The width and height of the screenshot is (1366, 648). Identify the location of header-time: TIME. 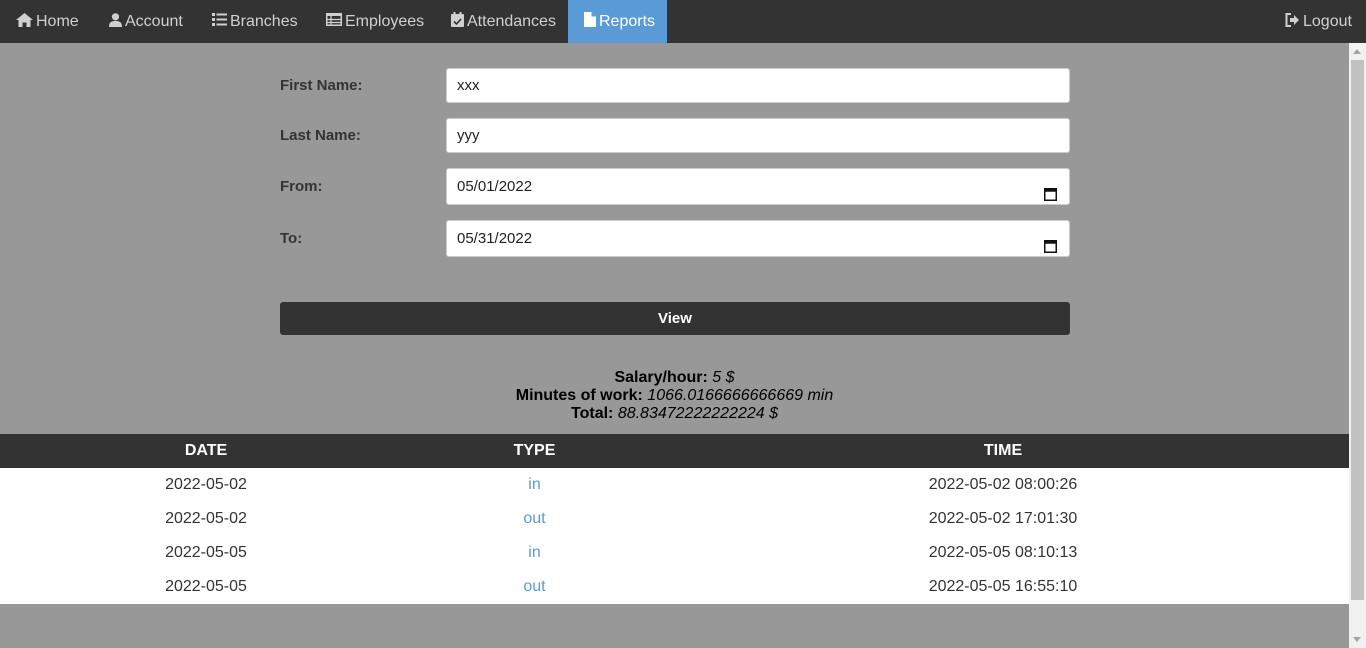
(1003, 450).